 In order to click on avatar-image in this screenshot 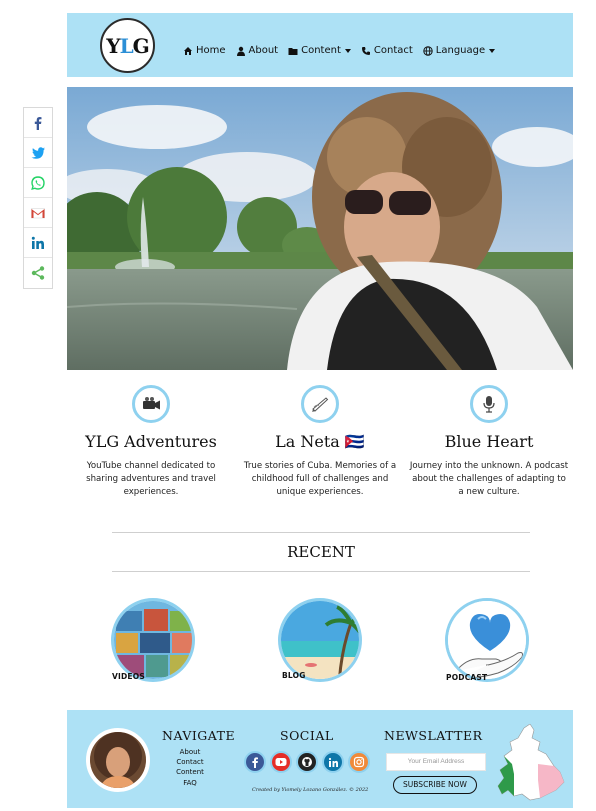, I will do `click(118, 760)`.